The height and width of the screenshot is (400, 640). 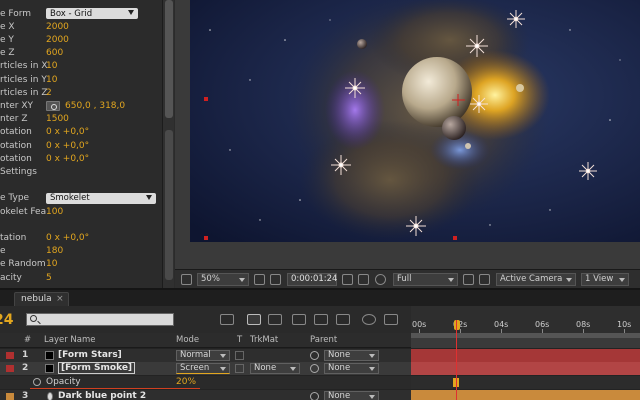 I want to click on effect-property-label: otation, so click(x=16, y=158).